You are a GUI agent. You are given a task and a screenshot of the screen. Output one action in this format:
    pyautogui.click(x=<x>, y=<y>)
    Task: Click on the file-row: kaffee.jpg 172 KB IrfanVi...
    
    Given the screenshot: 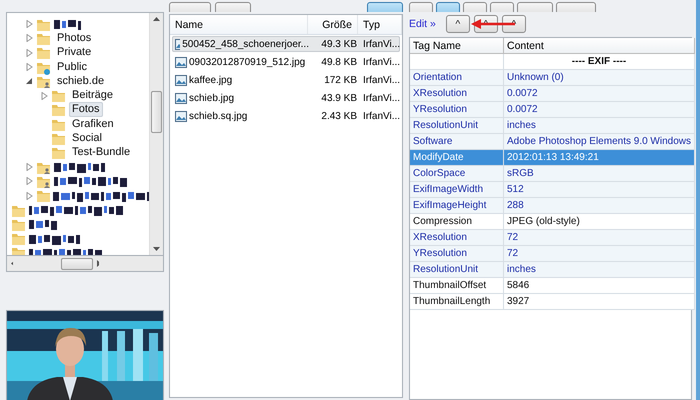 What is the action you would take?
    pyautogui.click(x=286, y=80)
    